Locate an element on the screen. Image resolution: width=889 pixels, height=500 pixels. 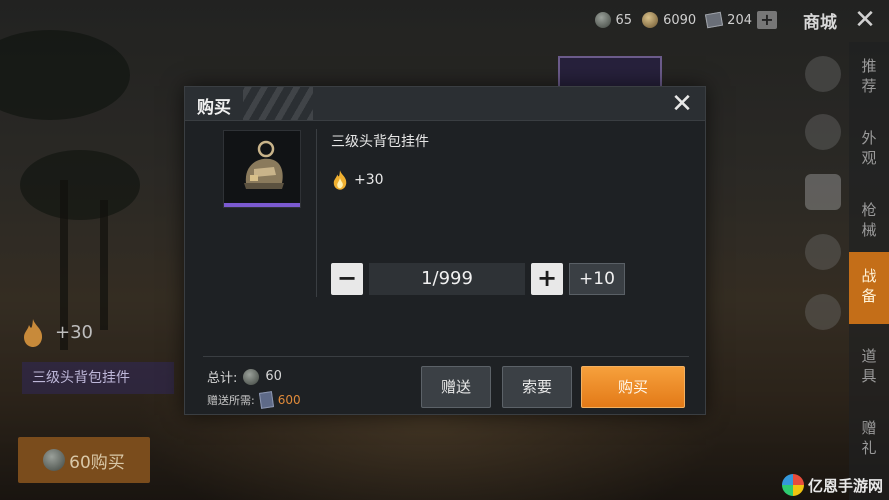
flame-bonus-text: +30 is located at coordinates (74, 332).